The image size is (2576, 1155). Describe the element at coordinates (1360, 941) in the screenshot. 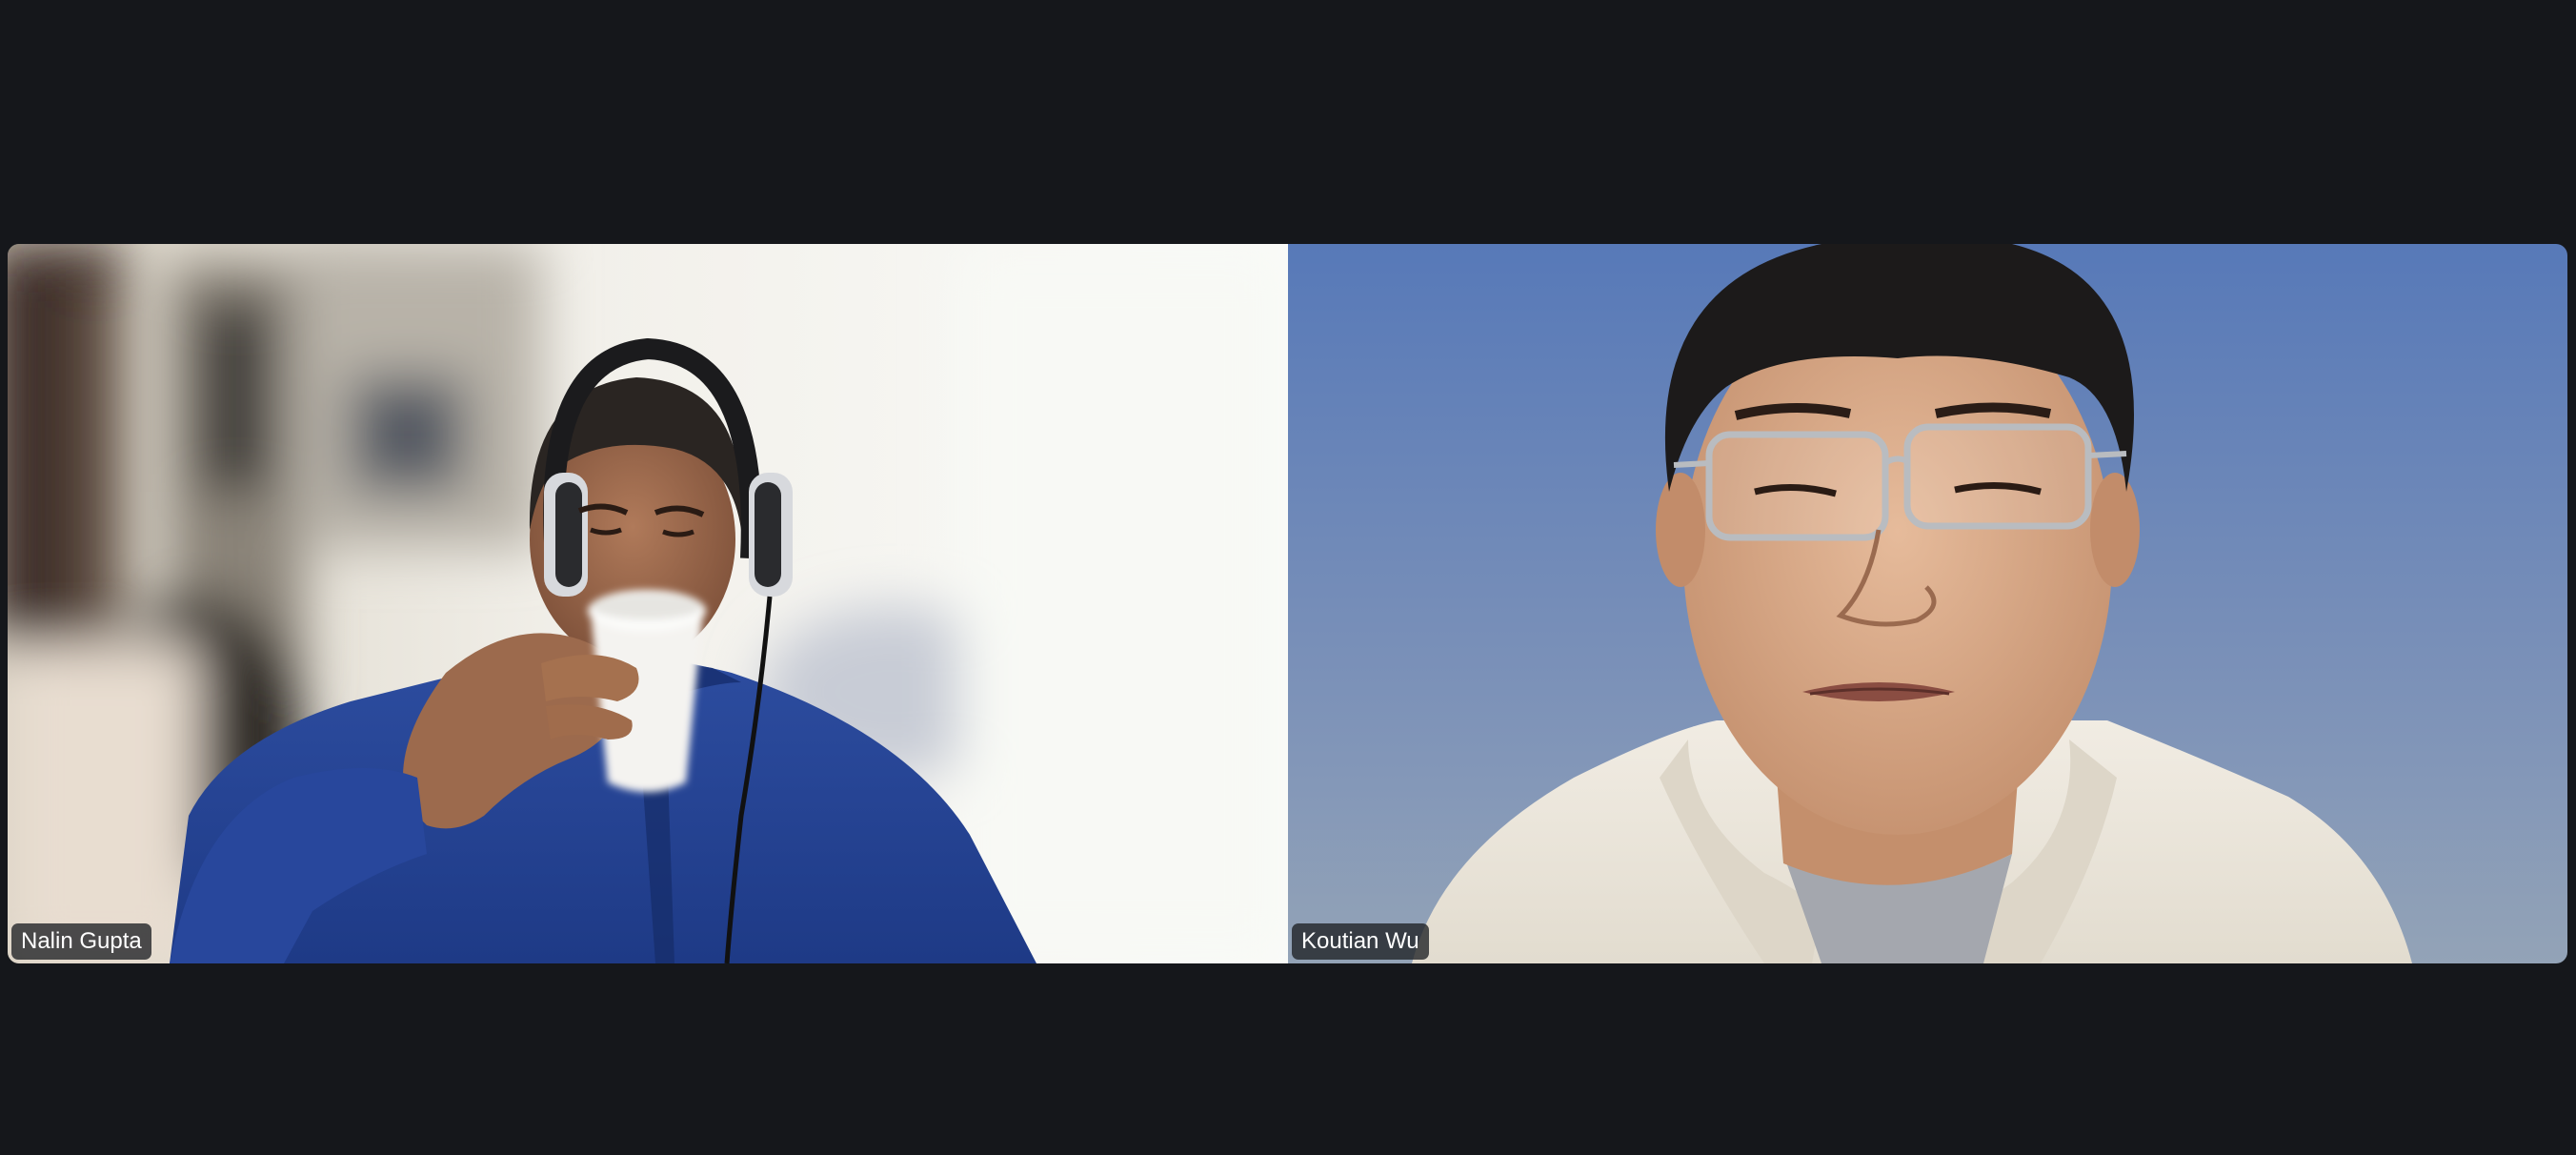

I see `participant-name-tag: Koutian Wu` at that location.